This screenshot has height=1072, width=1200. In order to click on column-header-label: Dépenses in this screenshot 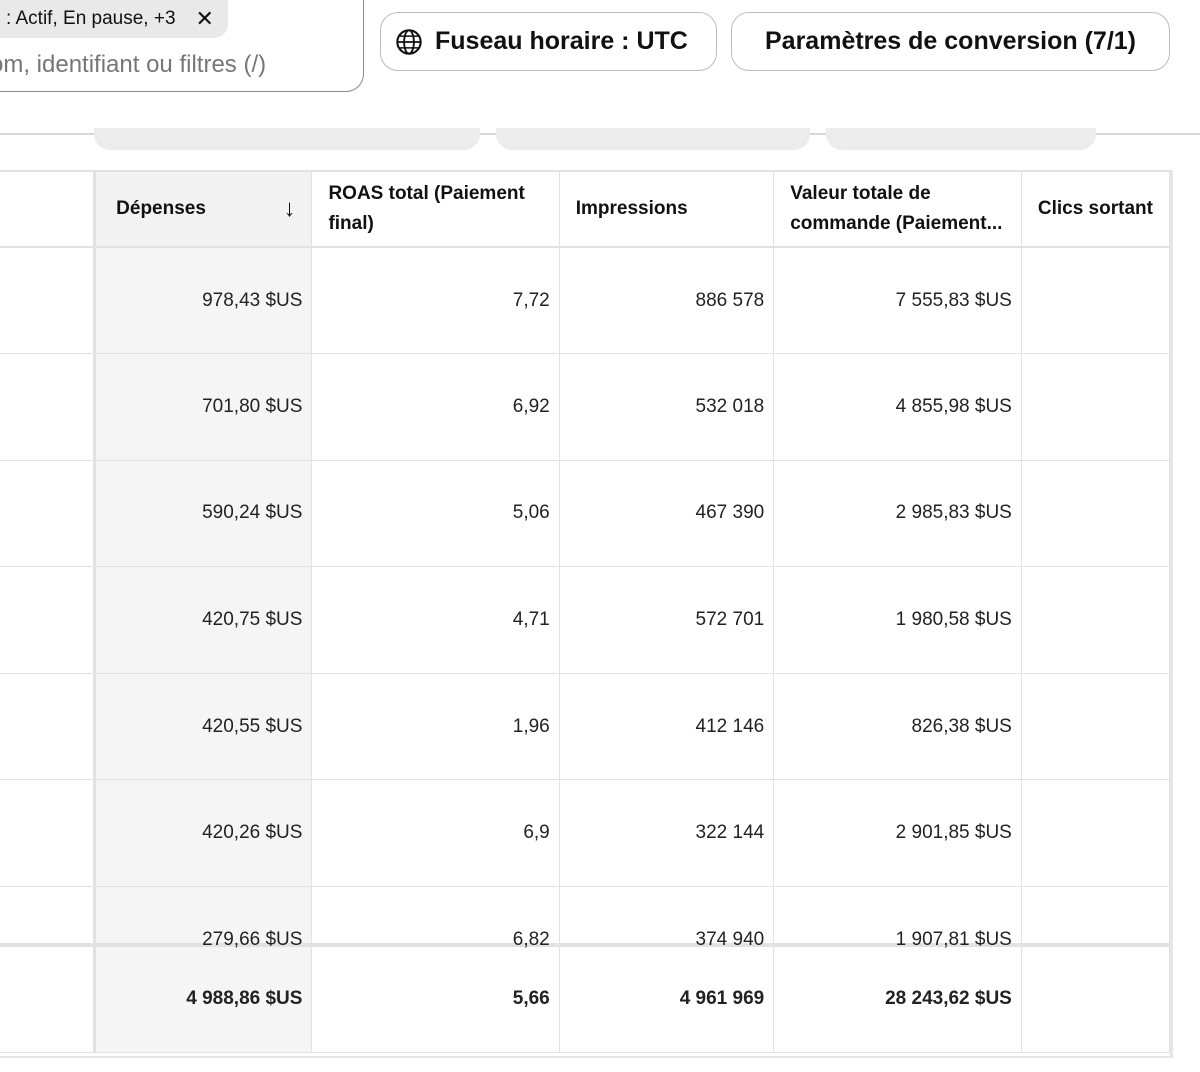, I will do `click(161, 208)`.